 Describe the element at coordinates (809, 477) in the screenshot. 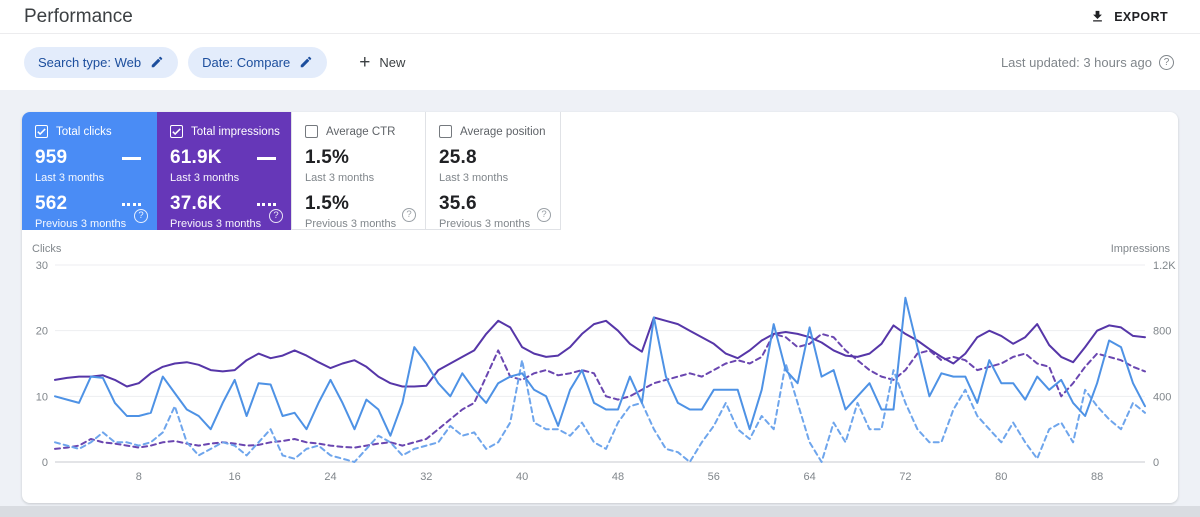

I see `svg-text: 64` at that location.